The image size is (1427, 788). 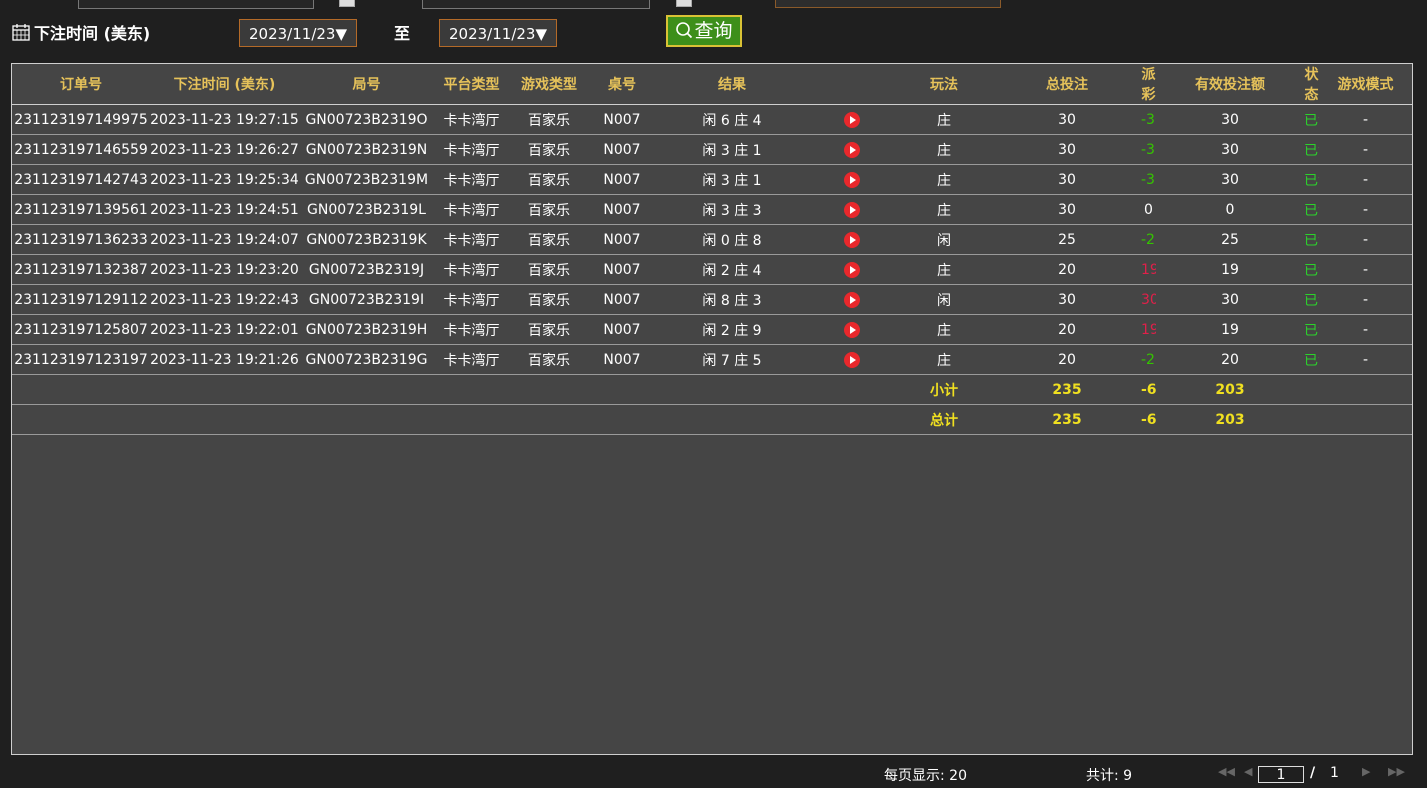 I want to click on cell-play: 闲, so click(x=944, y=299).